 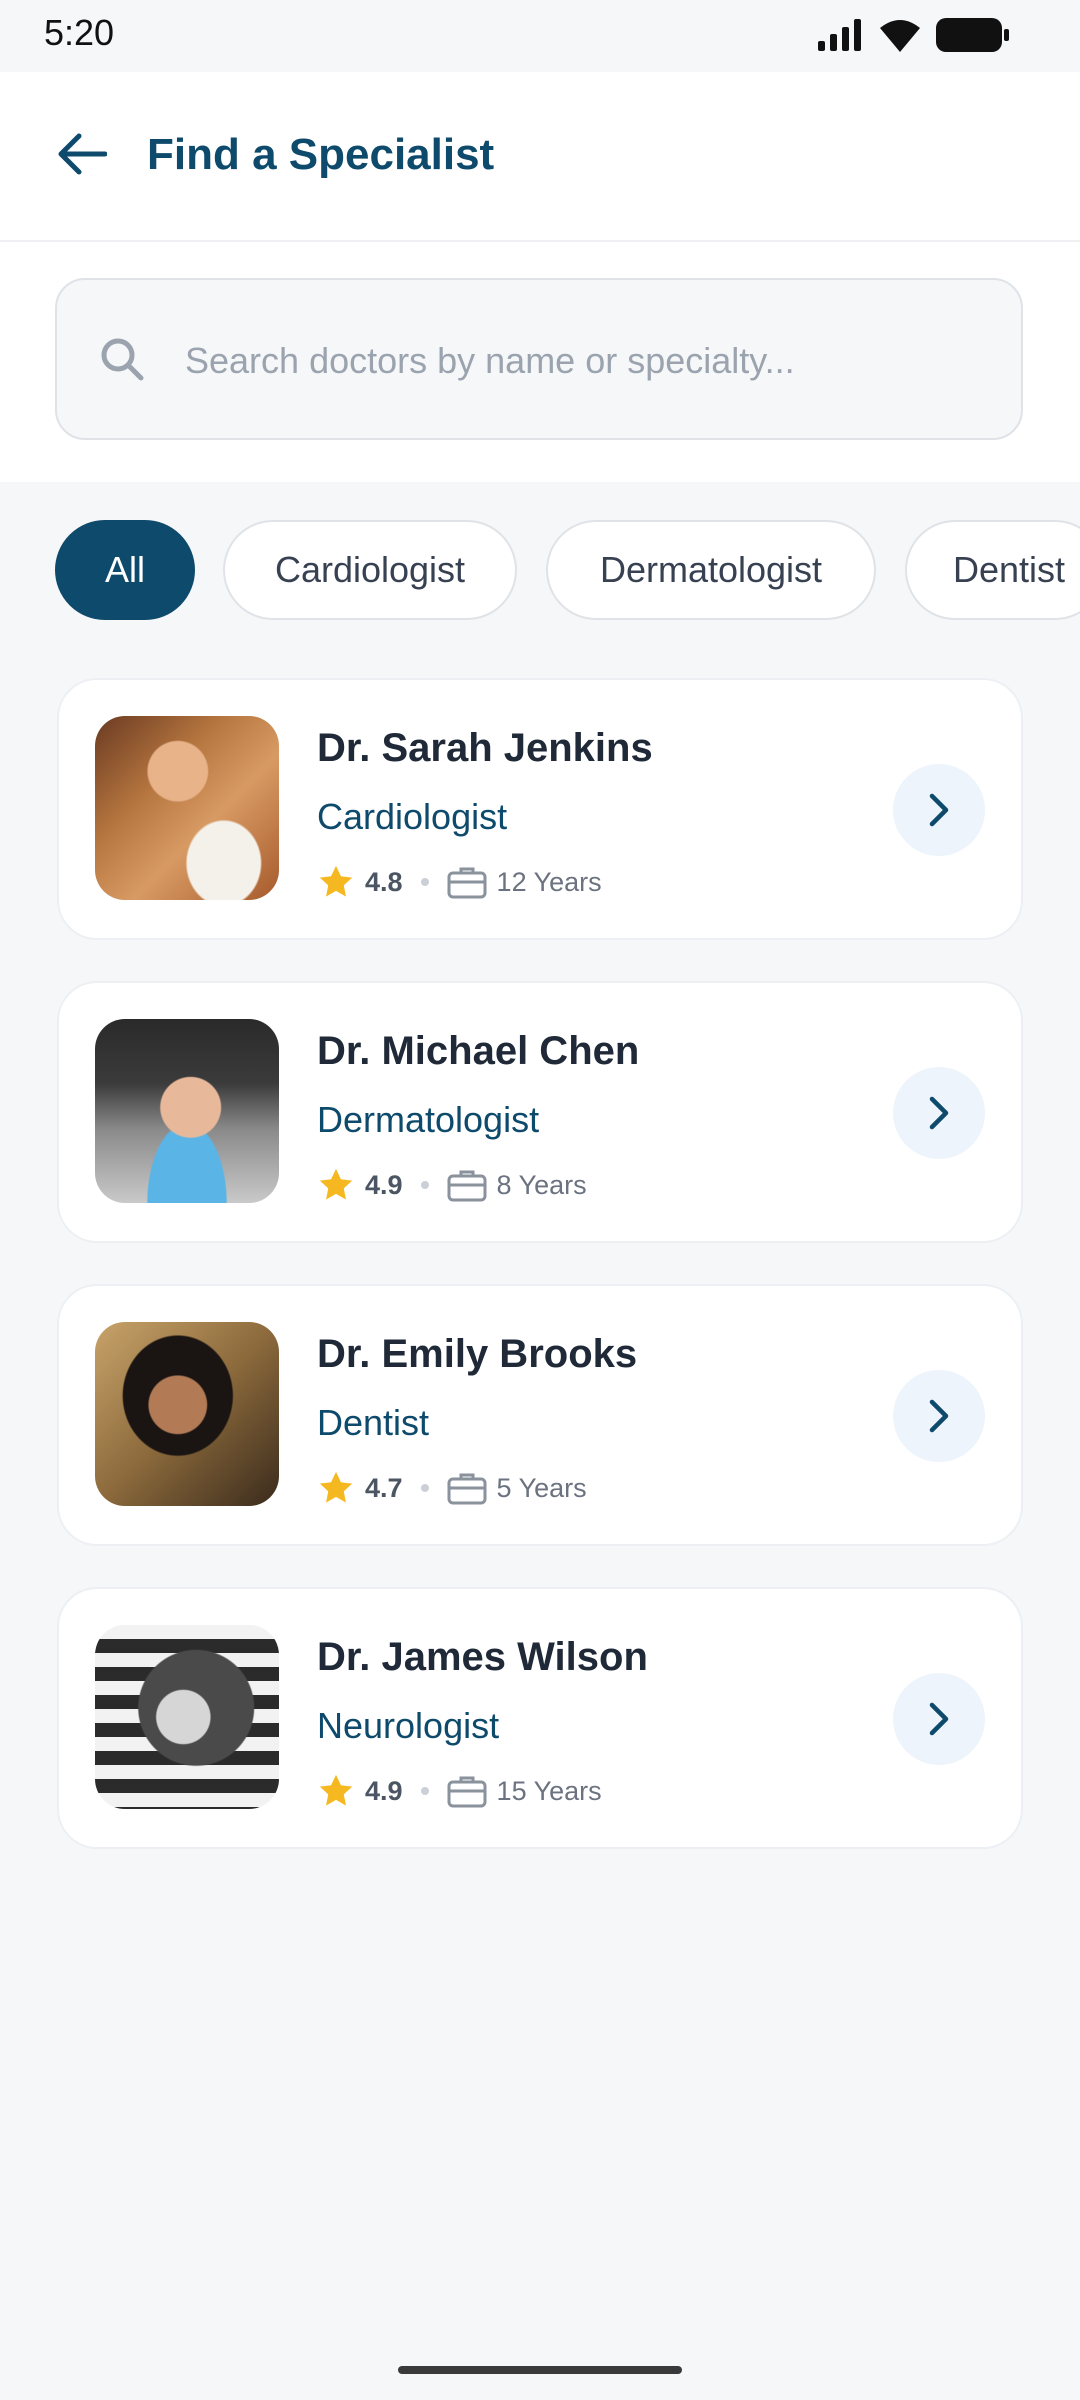 What do you see at coordinates (839, 35) in the screenshot?
I see `signal-icon` at bounding box center [839, 35].